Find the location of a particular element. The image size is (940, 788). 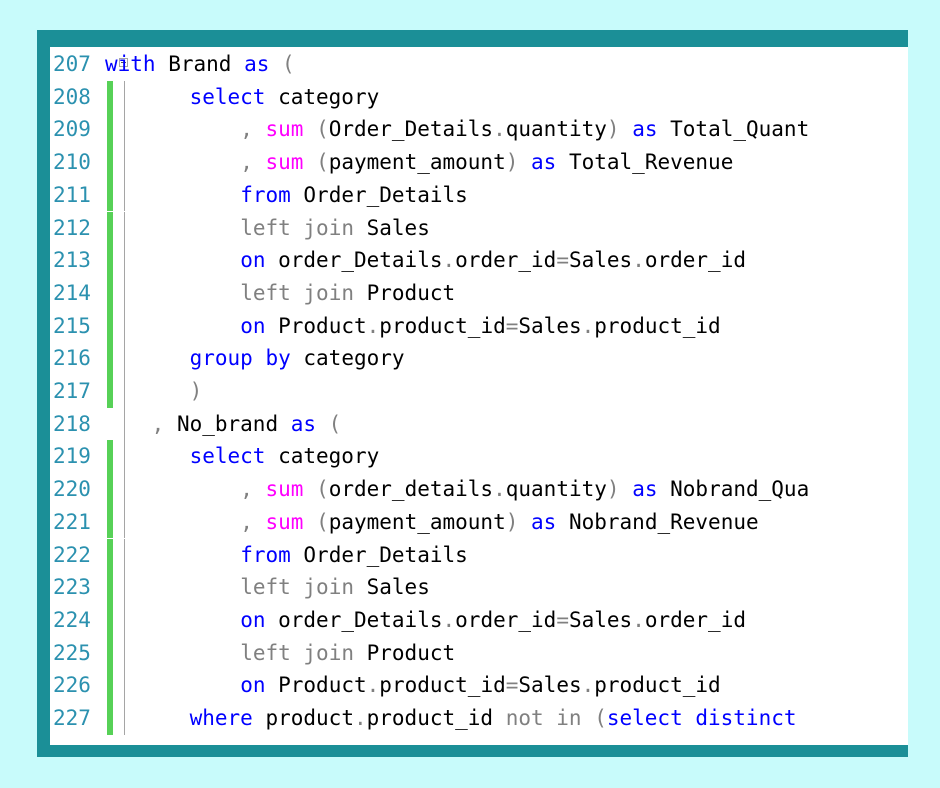

code-token: Nobrand_Revenue is located at coordinates (657, 521).